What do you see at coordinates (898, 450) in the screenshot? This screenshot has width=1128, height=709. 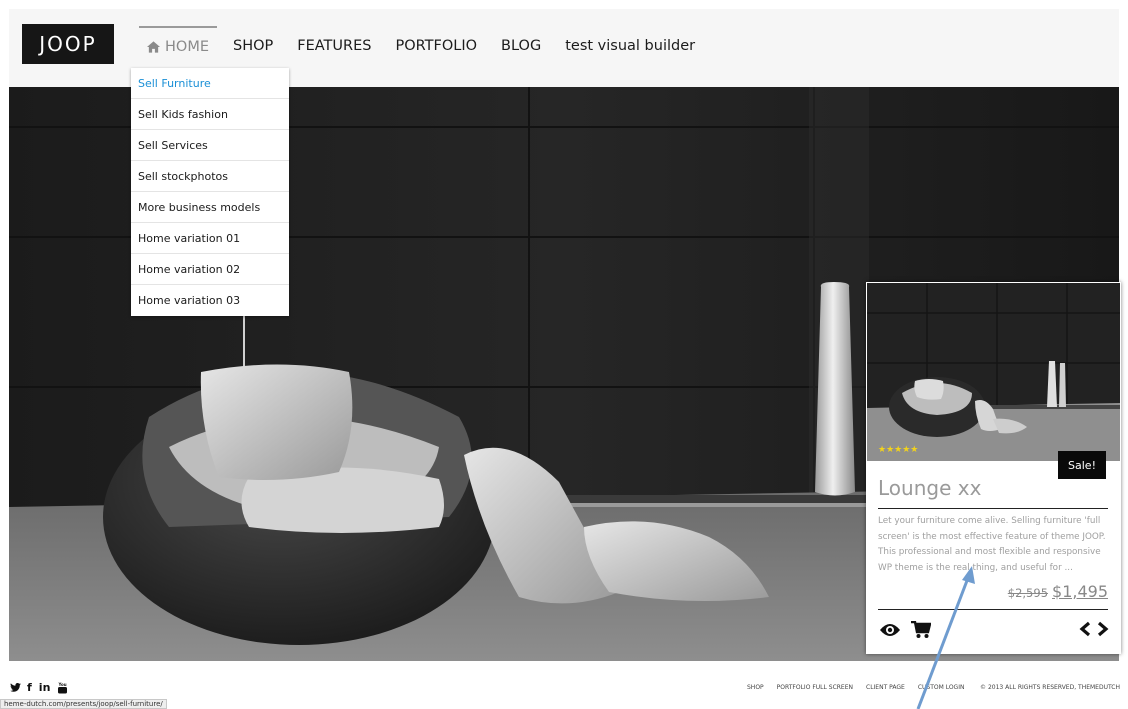 I see `rating-stars: ★★★★★` at bounding box center [898, 450].